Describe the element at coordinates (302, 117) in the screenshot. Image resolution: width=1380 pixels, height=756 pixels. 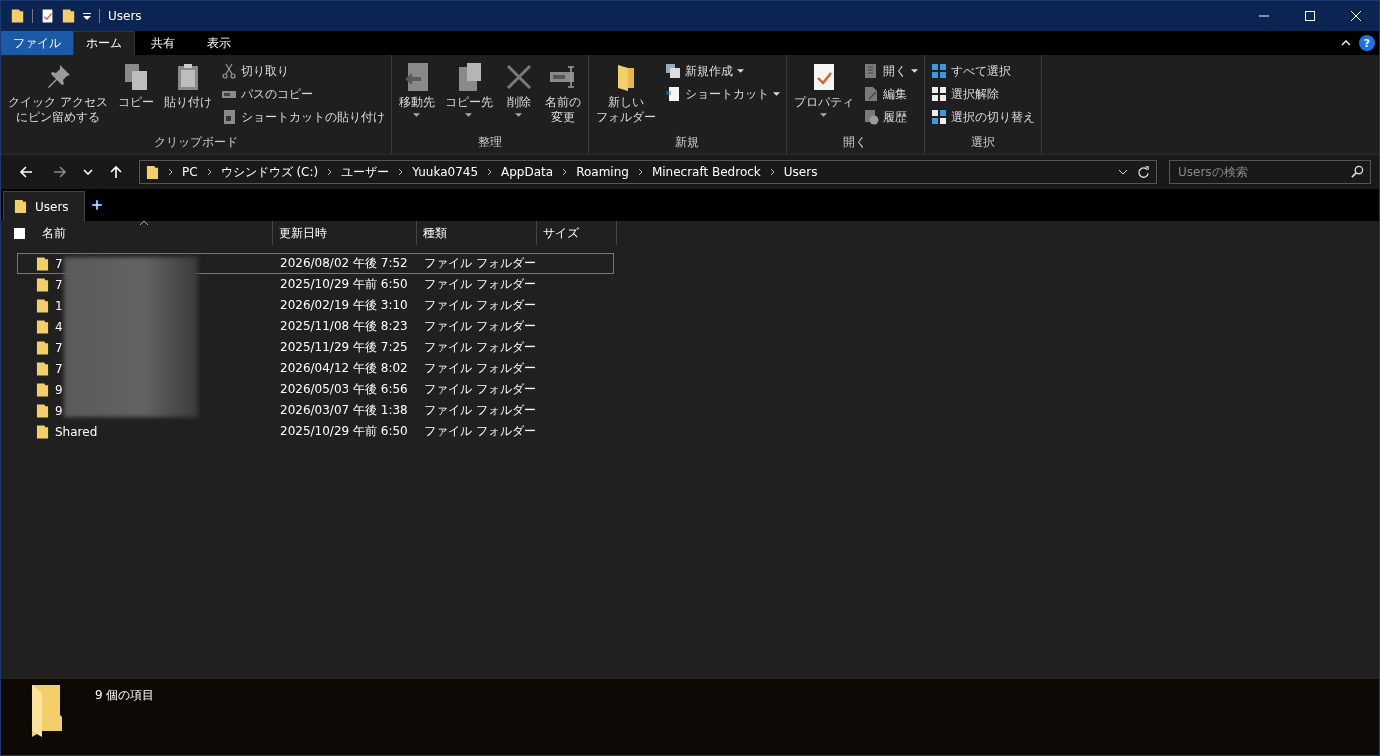
I see `ribbon-button: ショートカットの貼り付け` at that location.